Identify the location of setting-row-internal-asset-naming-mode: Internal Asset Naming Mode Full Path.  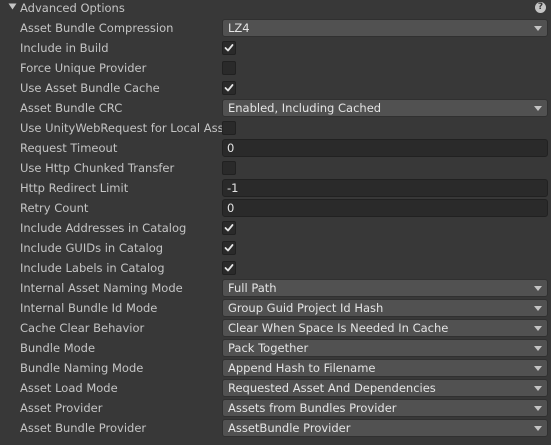
(275, 288).